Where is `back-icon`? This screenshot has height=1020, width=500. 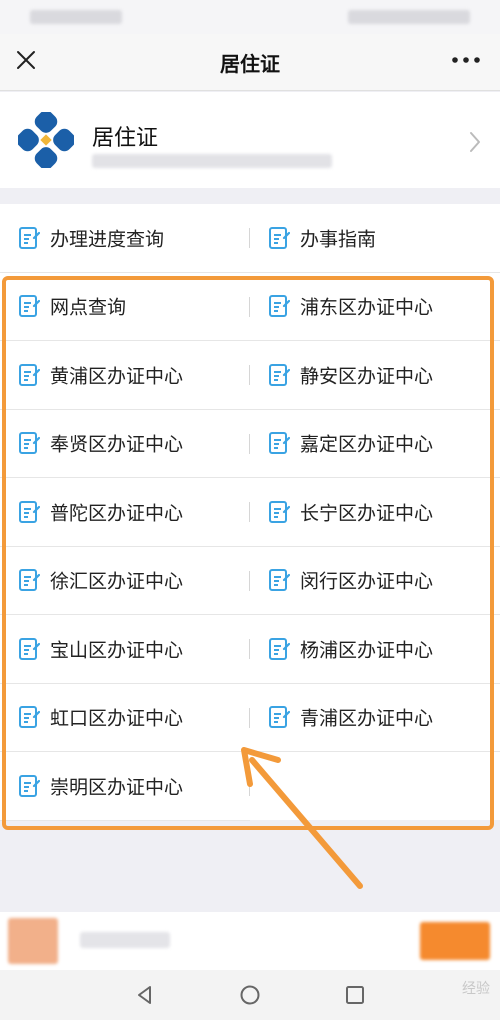
back-icon is located at coordinates (145, 995).